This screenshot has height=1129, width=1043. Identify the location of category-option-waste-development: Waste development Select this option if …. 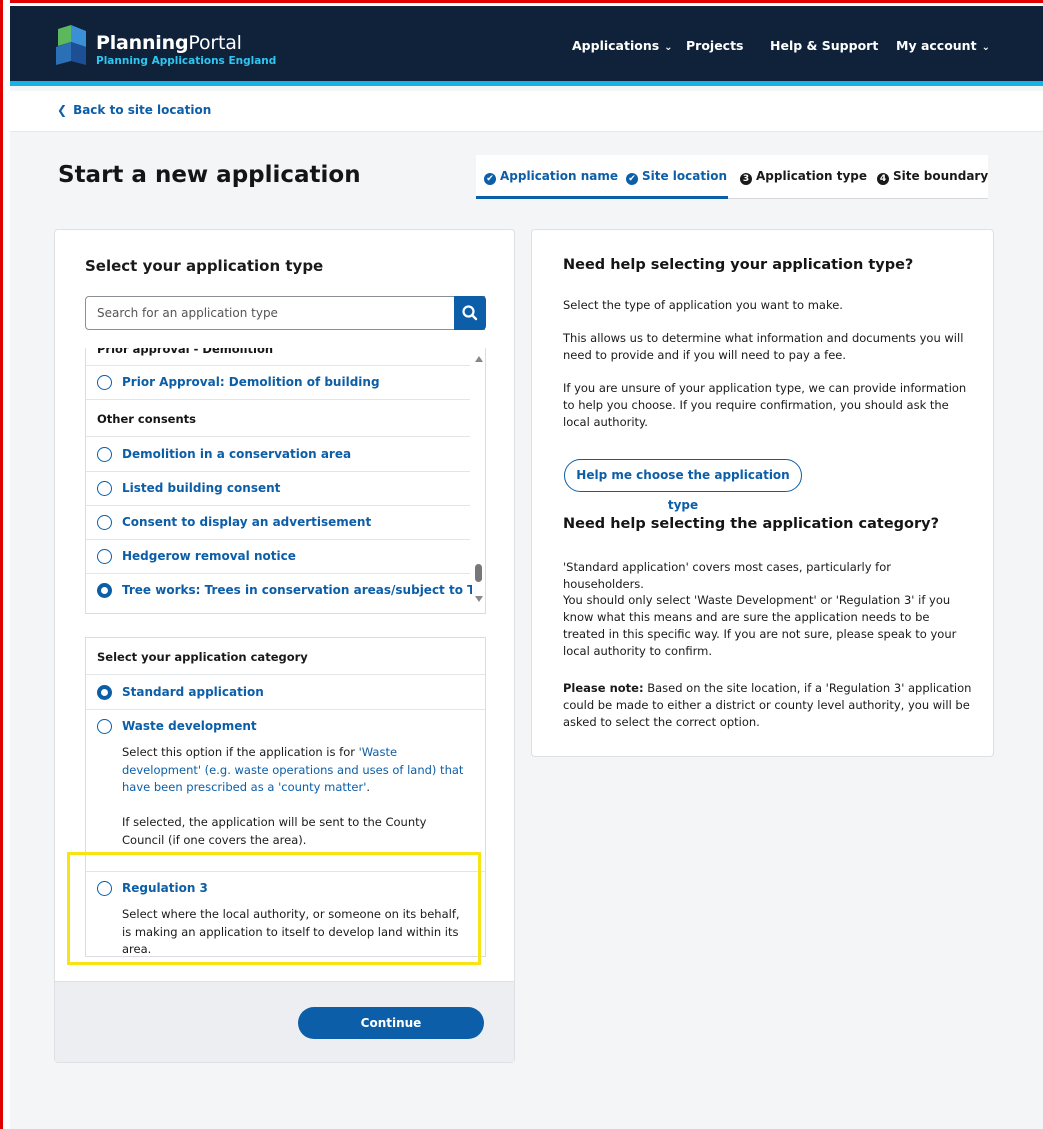
(285, 790).